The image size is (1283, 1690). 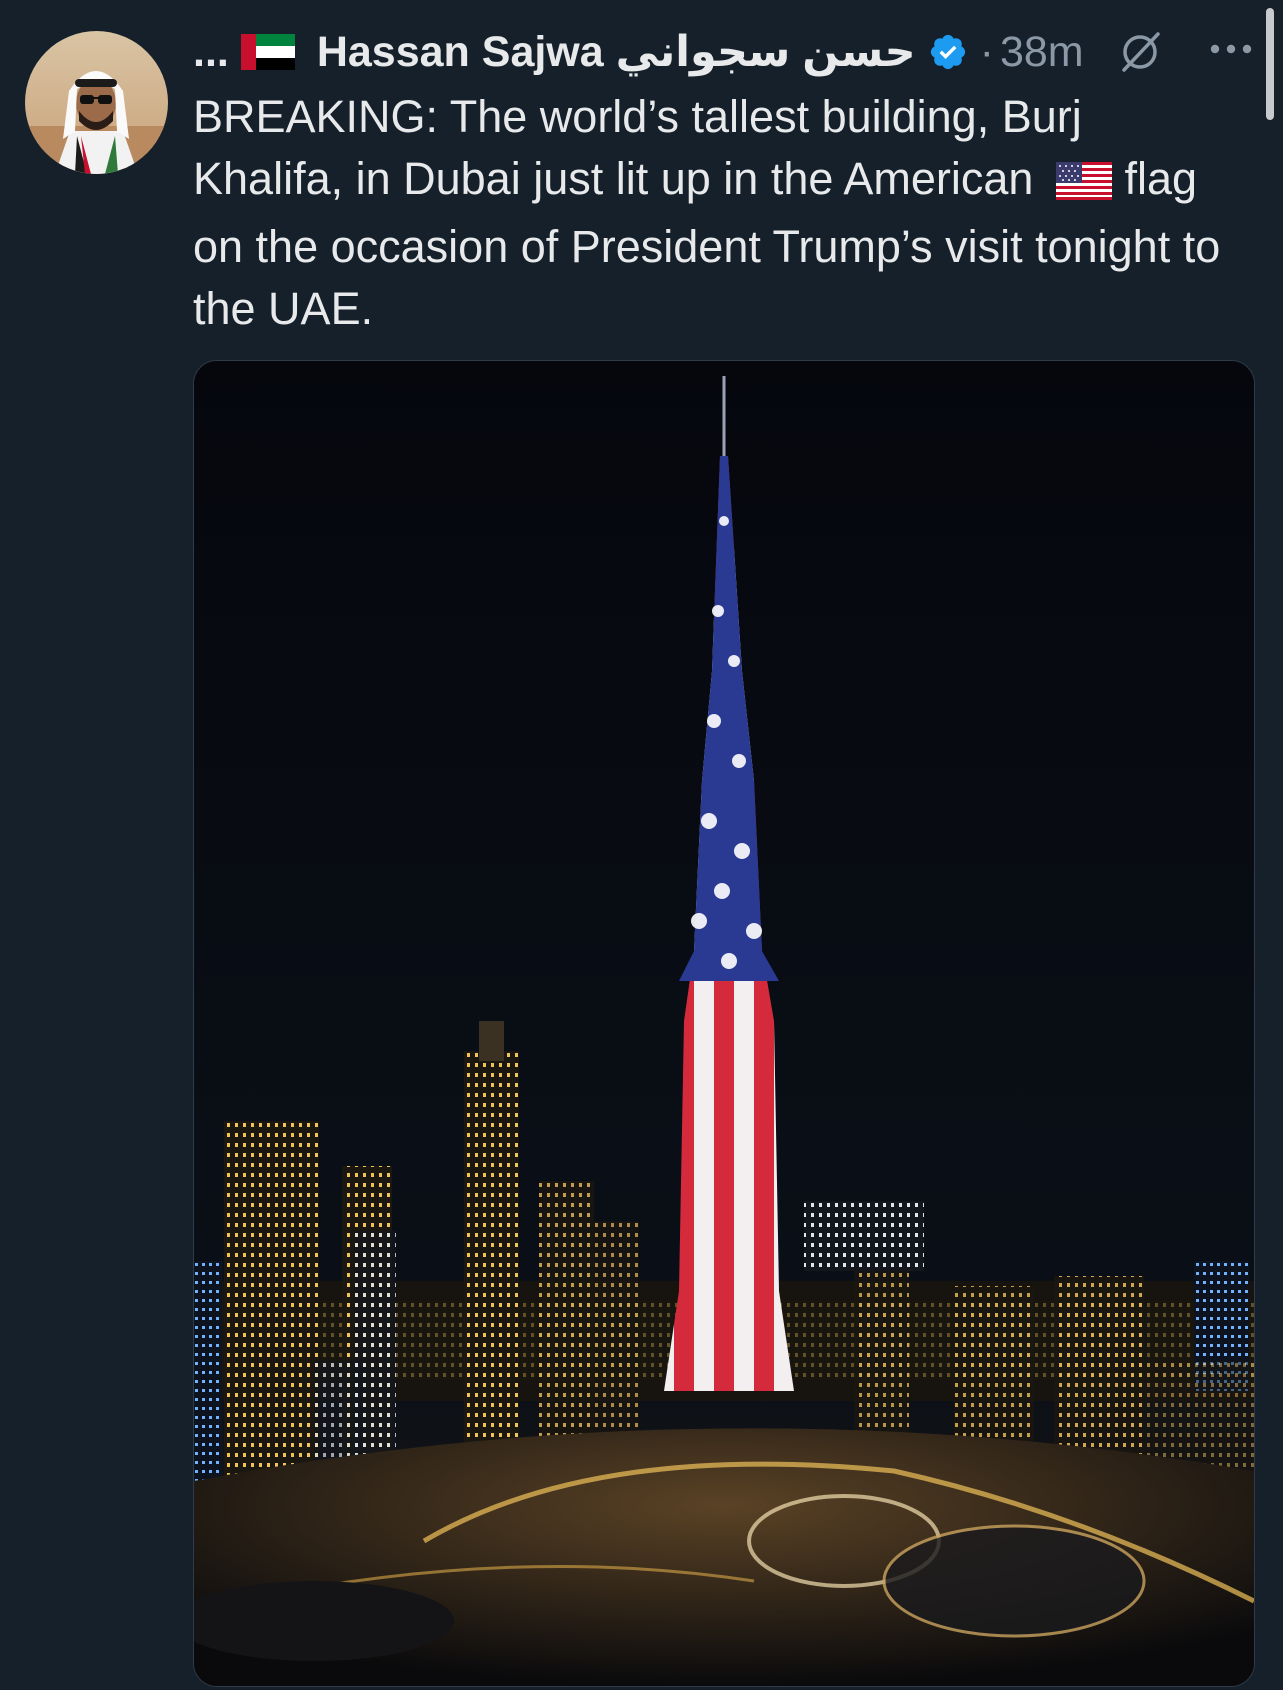 What do you see at coordinates (1140, 52) in the screenshot?
I see `grok-icon` at bounding box center [1140, 52].